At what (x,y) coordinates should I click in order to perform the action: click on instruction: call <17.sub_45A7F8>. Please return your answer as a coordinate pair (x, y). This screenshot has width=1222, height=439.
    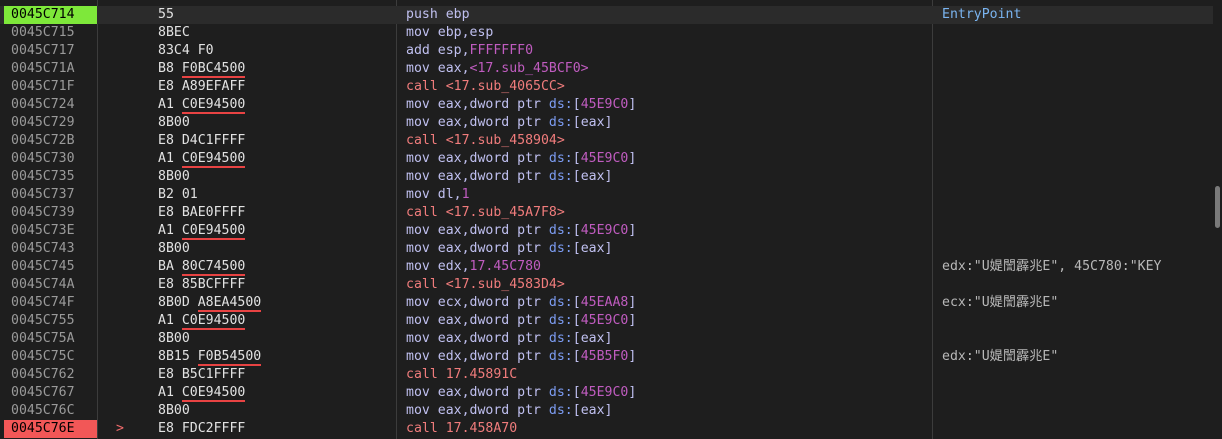
    Looking at the image, I should click on (669, 213).